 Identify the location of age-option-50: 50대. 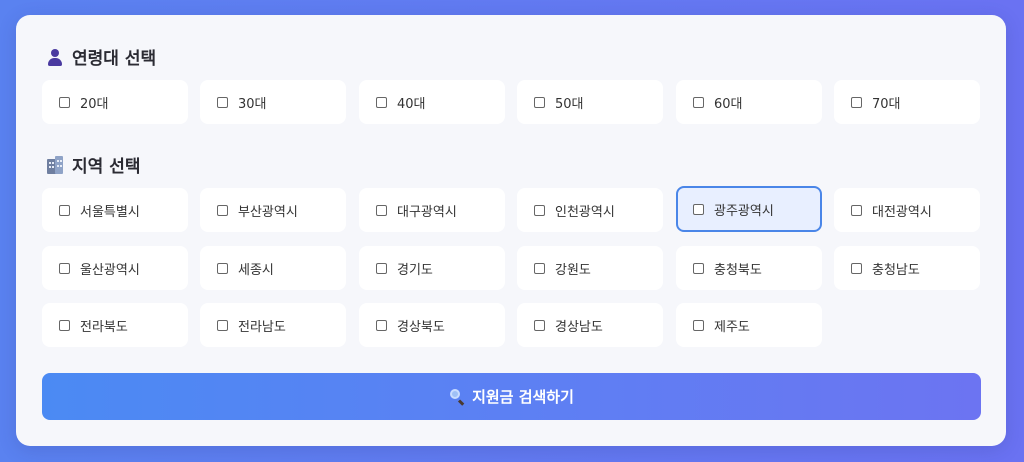
(590, 102).